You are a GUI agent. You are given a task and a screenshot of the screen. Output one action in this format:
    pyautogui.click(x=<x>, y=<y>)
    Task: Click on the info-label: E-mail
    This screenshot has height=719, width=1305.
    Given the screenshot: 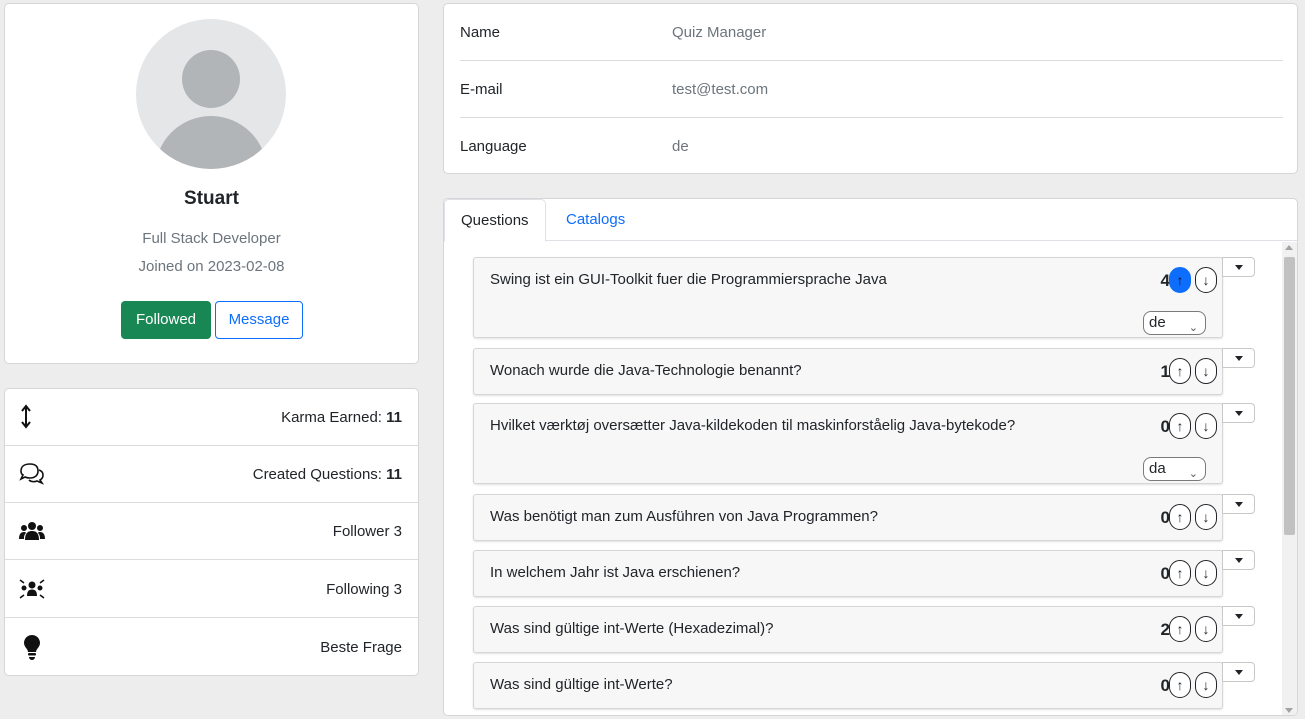 What is the action you would take?
    pyautogui.click(x=481, y=89)
    